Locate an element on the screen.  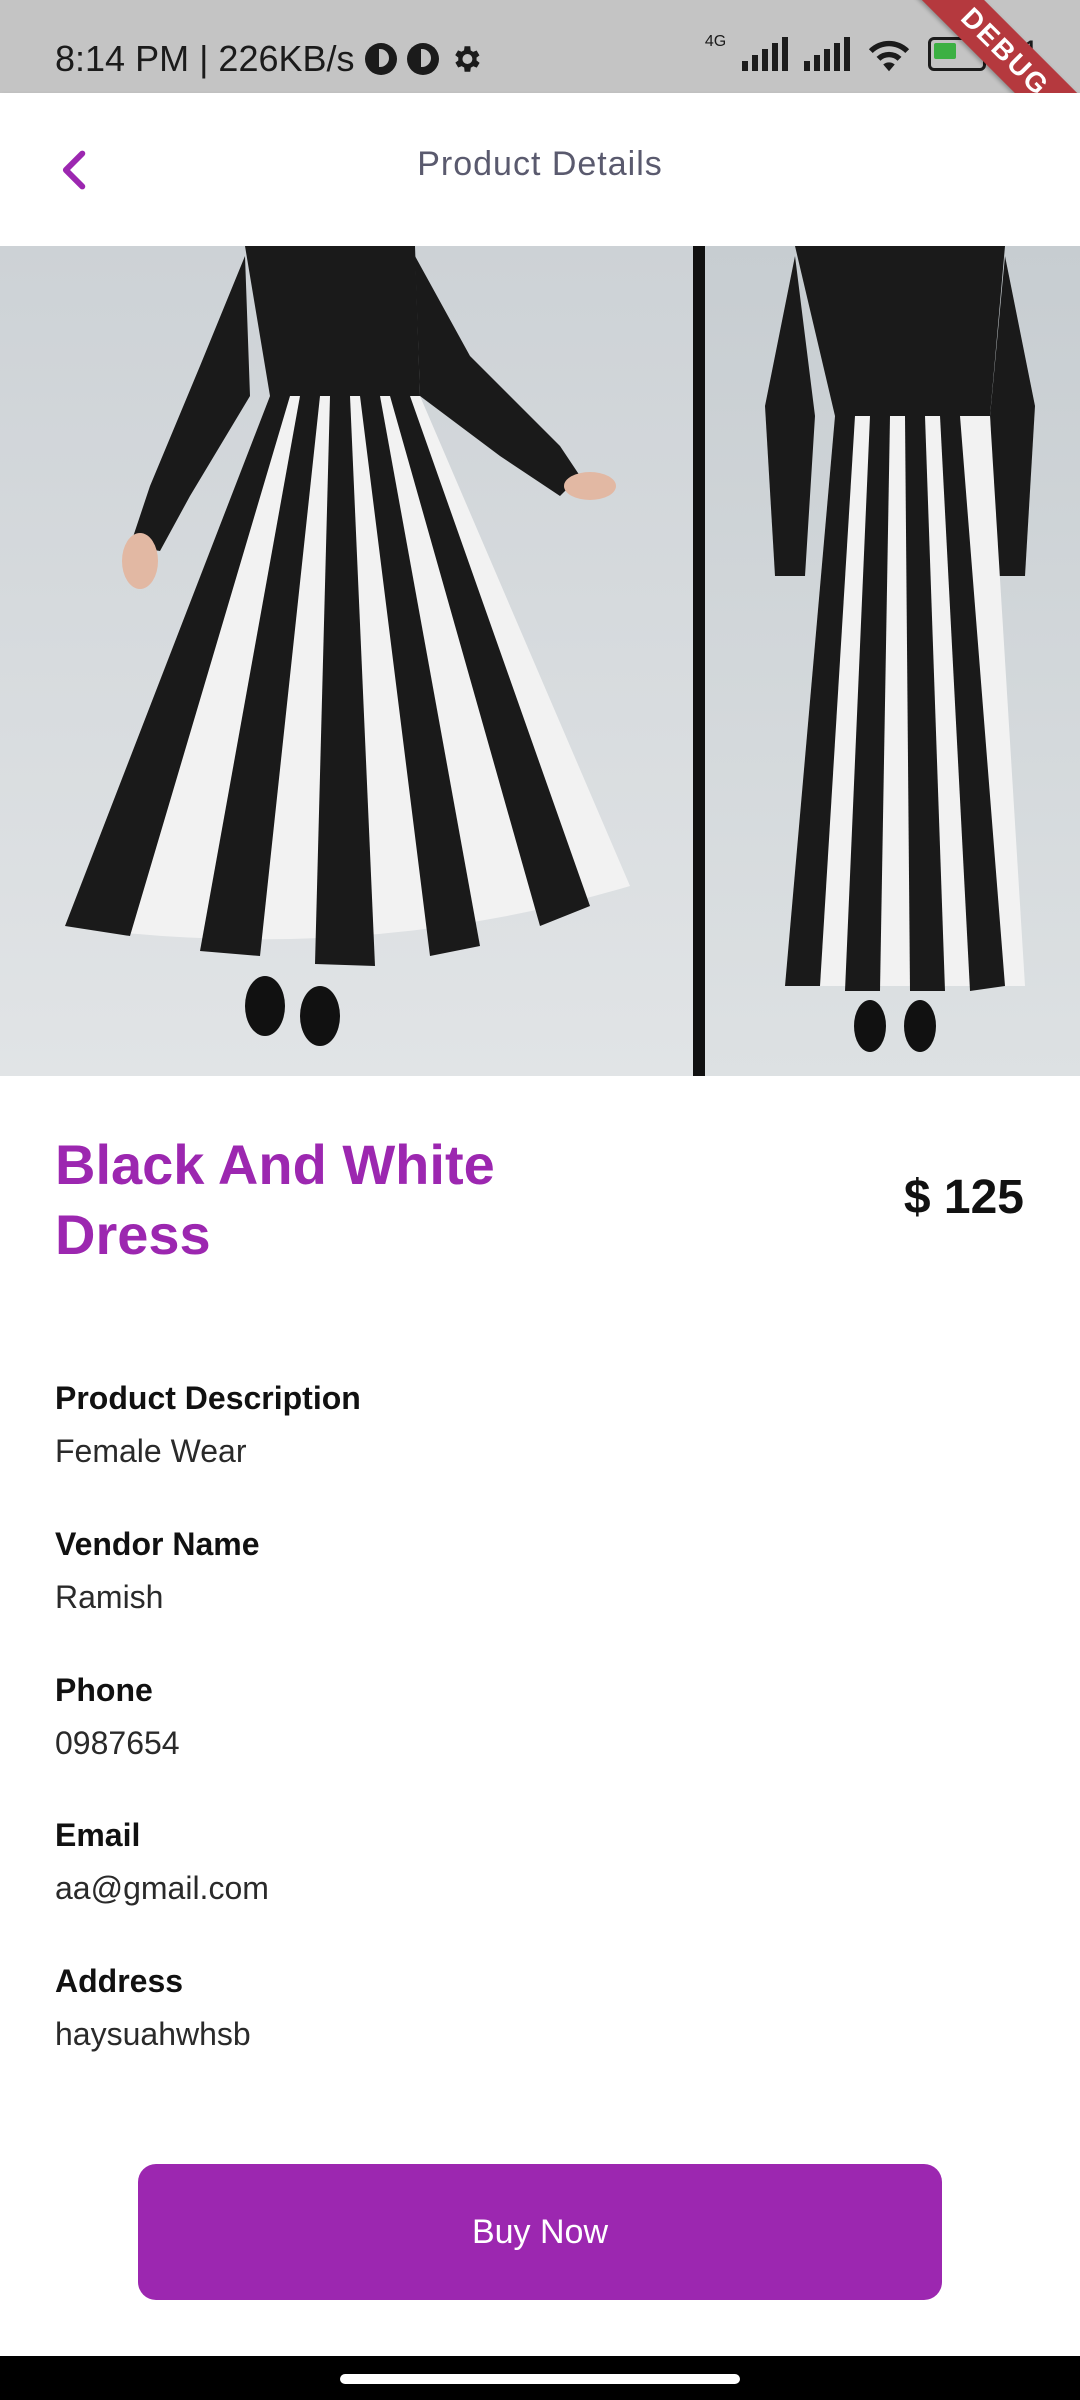
system-nav-bar is located at coordinates (540, 2378).